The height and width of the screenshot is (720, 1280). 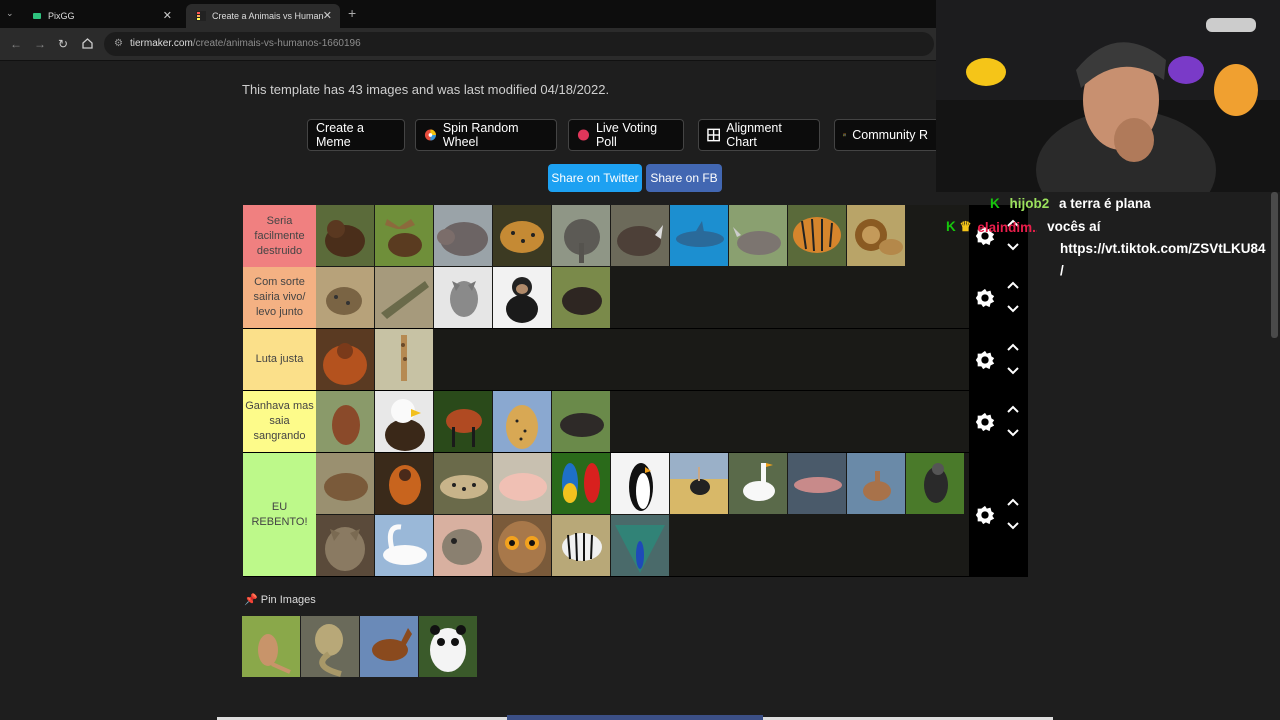 What do you see at coordinates (330, 646) in the screenshot?
I see `cobra-image` at bounding box center [330, 646].